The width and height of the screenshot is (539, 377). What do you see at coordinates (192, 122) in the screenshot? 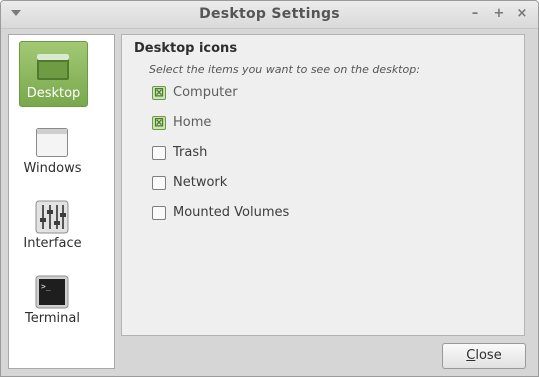
I see `option-label: Home` at bounding box center [192, 122].